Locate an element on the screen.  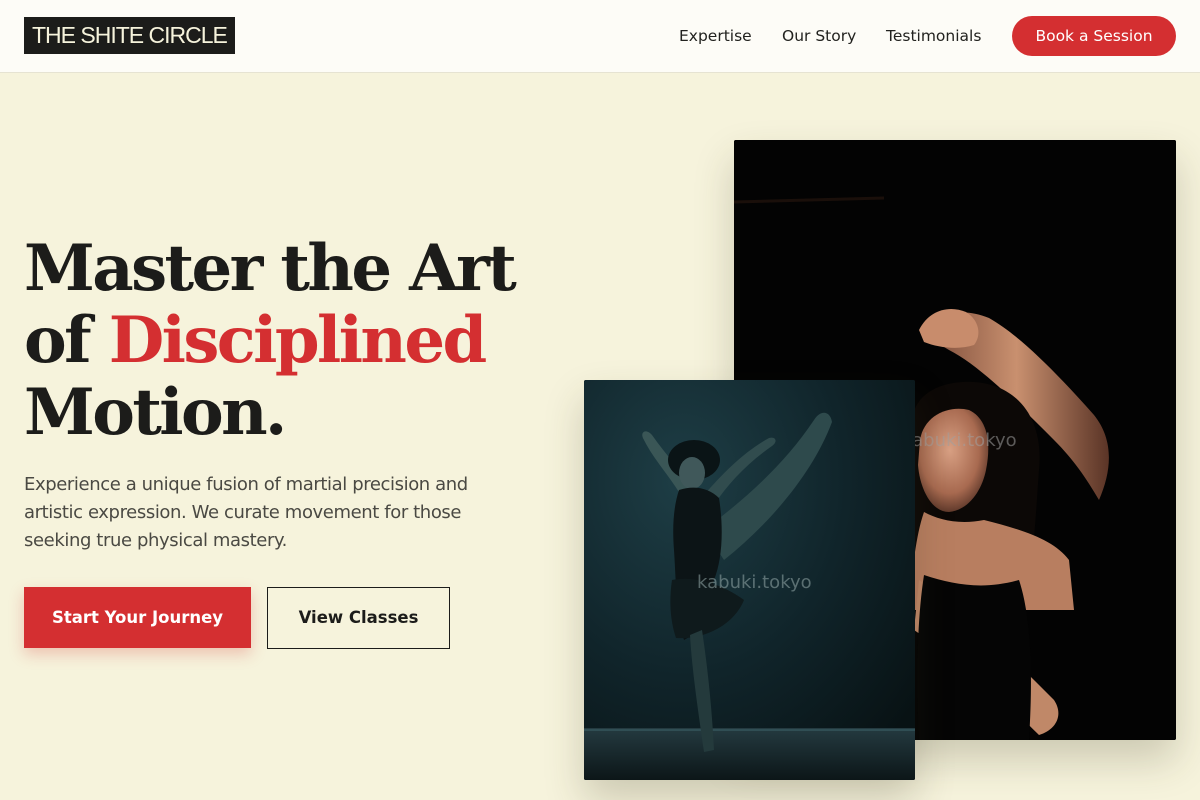
headline-line-1: Master the Art is located at coordinates (270, 268).